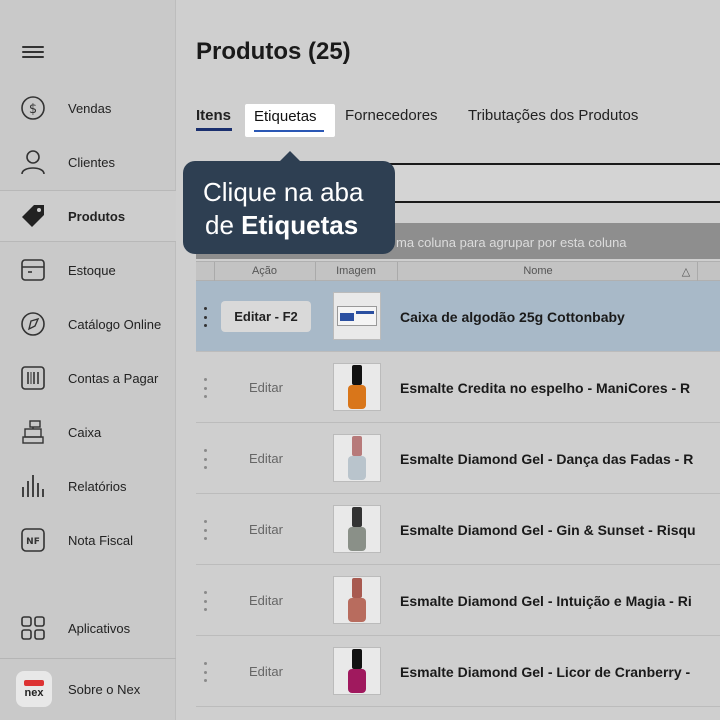 Image resolution: width=720 pixels, height=720 pixels. Describe the element at coordinates (553, 115) in the screenshot. I see `tab-tributacoes: Tributações dos Produtos` at that location.